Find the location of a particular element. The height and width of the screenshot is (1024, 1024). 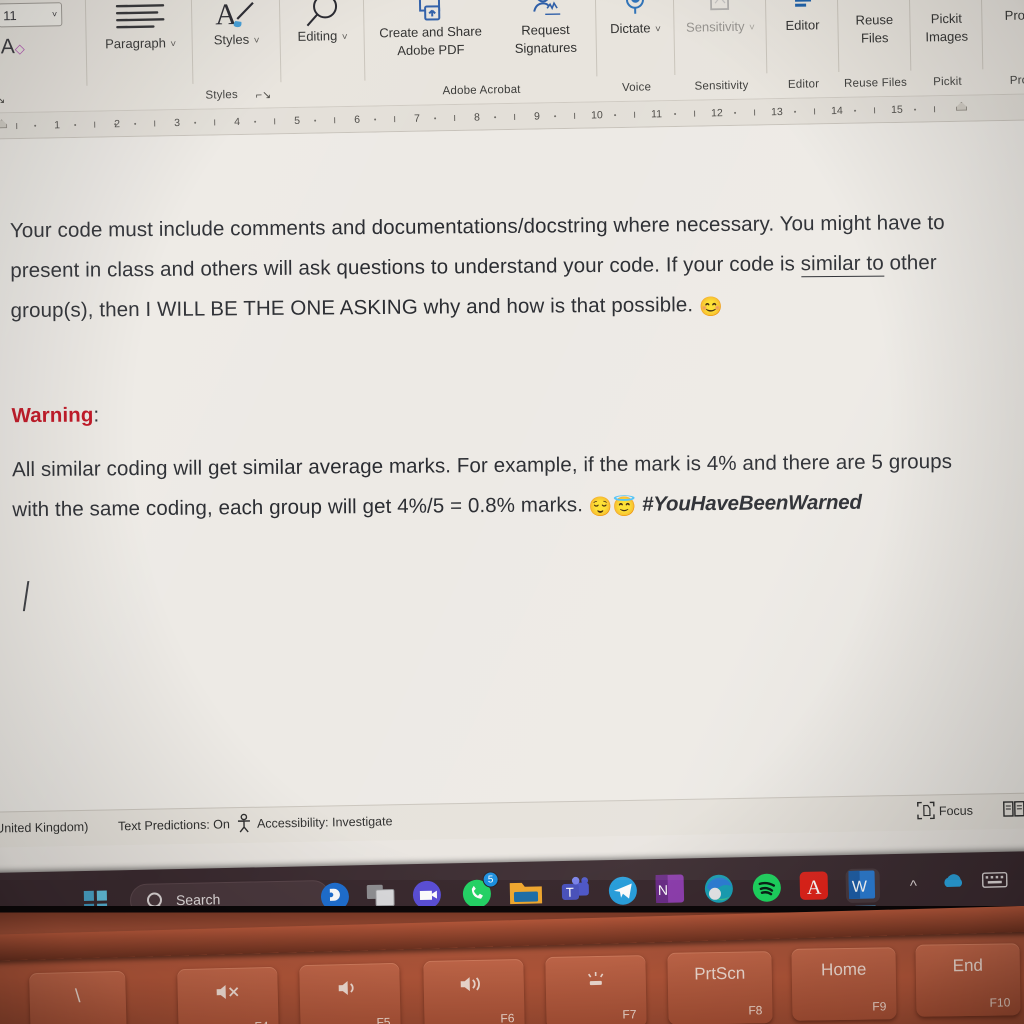

key-mute: F4 is located at coordinates (228, 995).